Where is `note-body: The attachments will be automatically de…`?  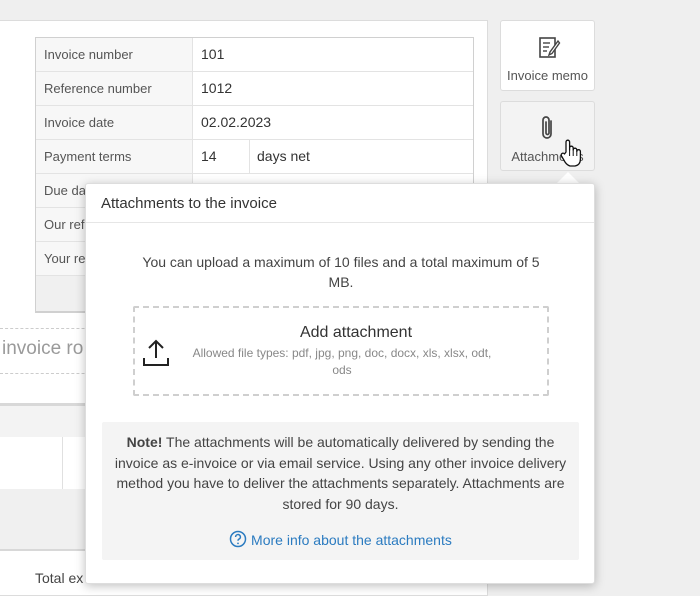
note-body: The attachments will be automatically de… is located at coordinates (340, 473).